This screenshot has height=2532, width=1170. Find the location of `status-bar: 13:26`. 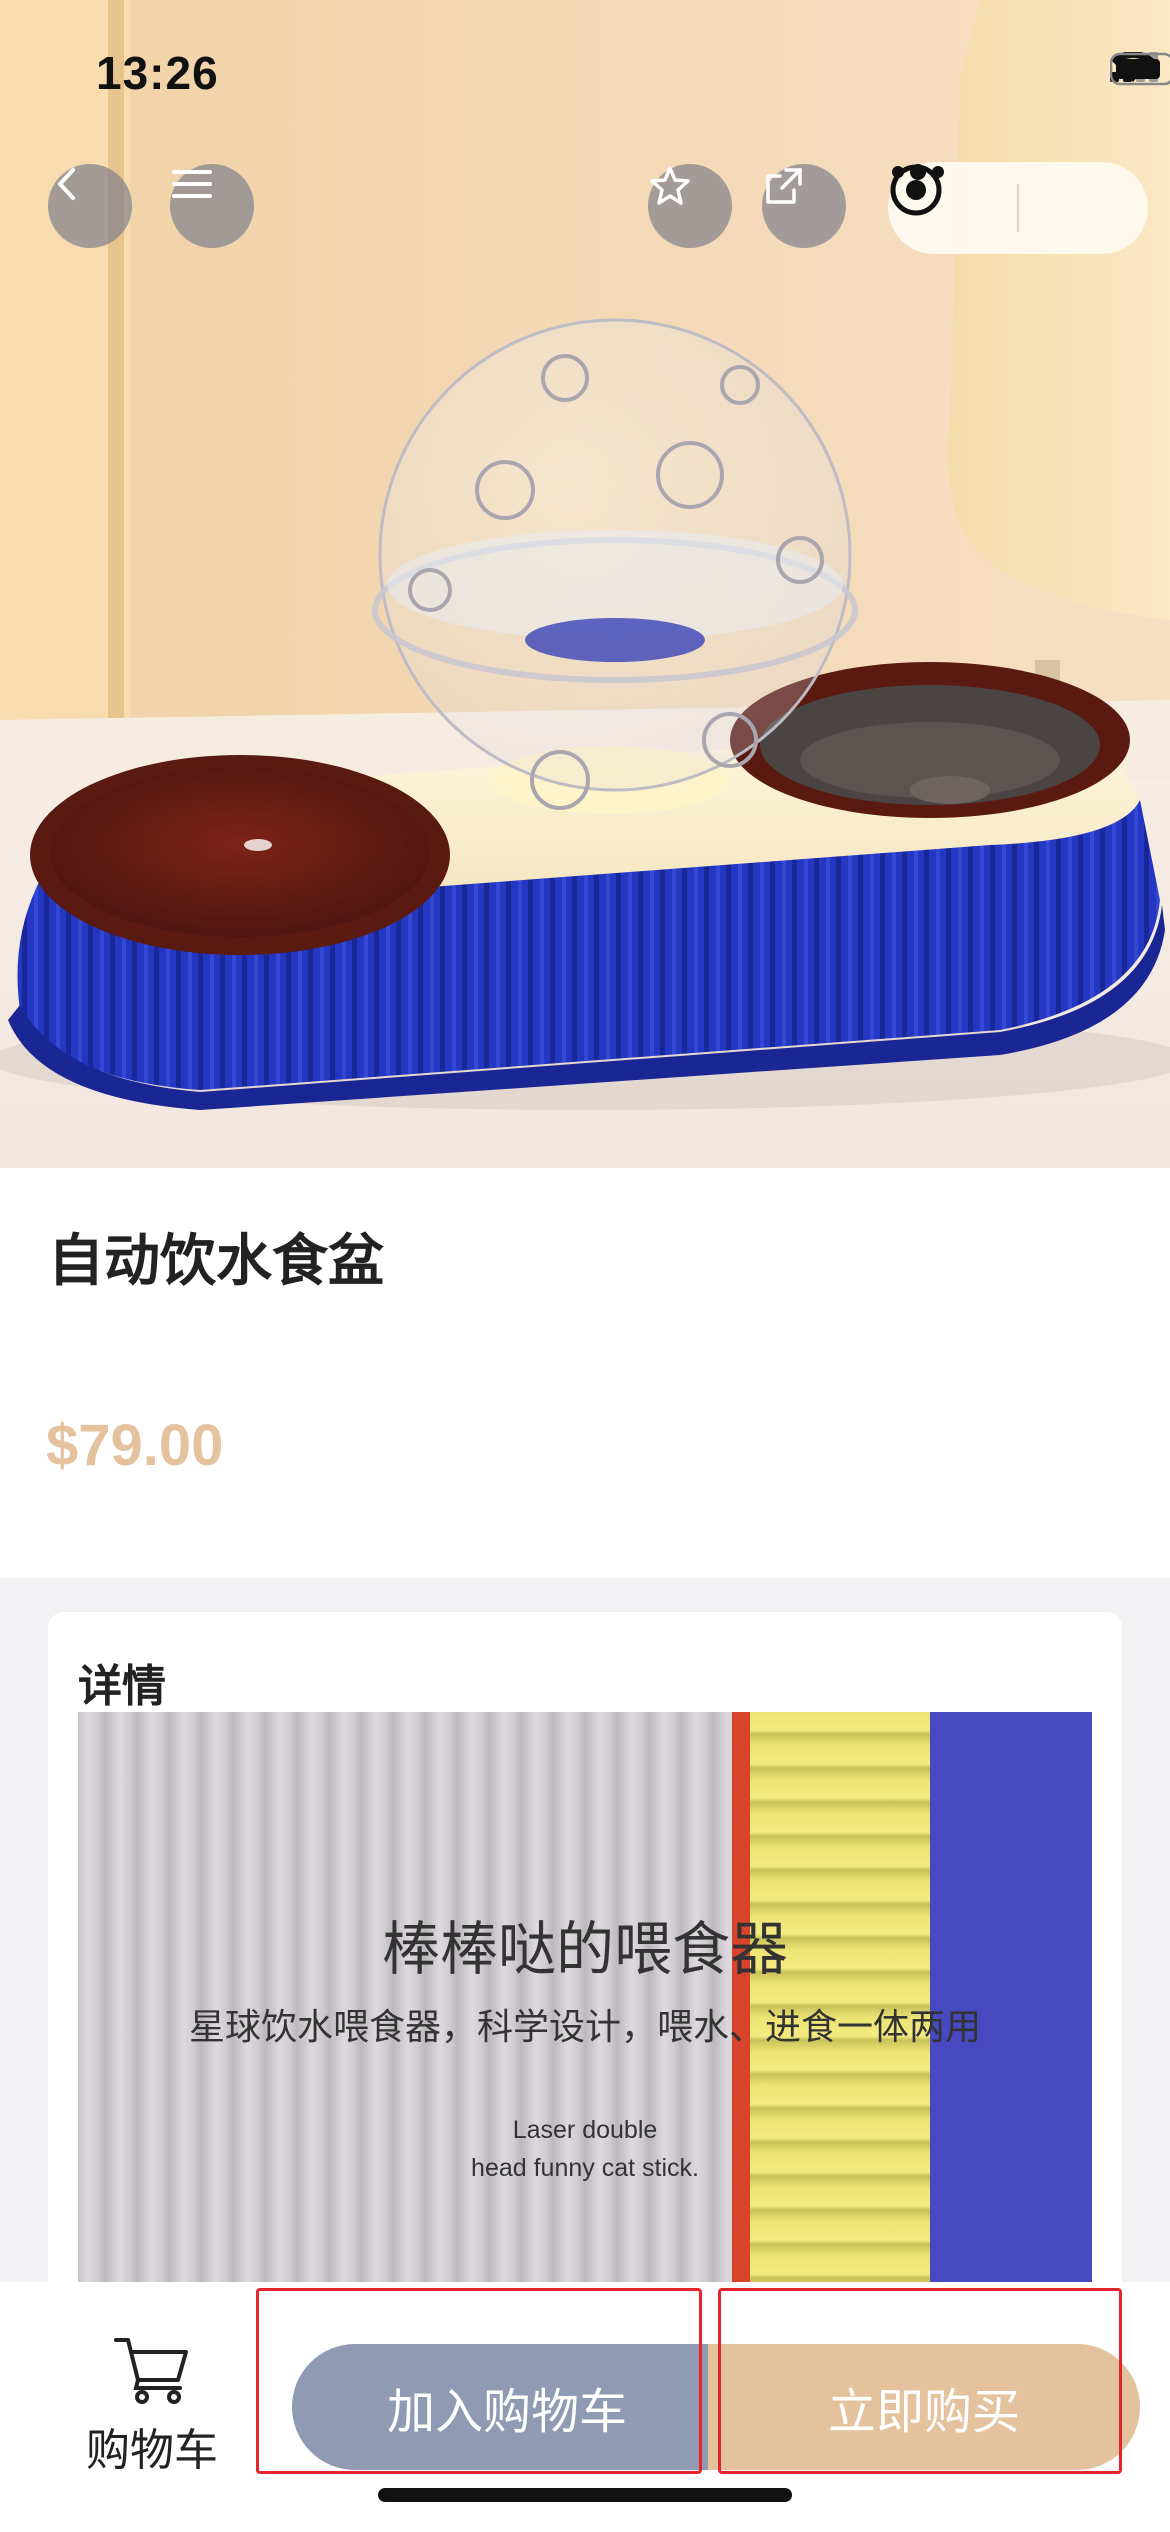

status-bar: 13:26 is located at coordinates (585, 70).